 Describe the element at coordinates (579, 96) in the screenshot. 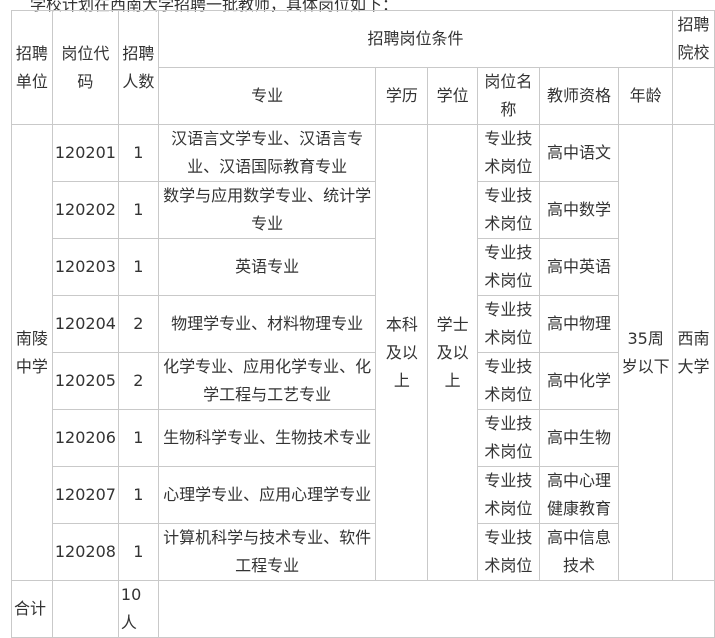

I see `header-qualification: 教师资格` at that location.